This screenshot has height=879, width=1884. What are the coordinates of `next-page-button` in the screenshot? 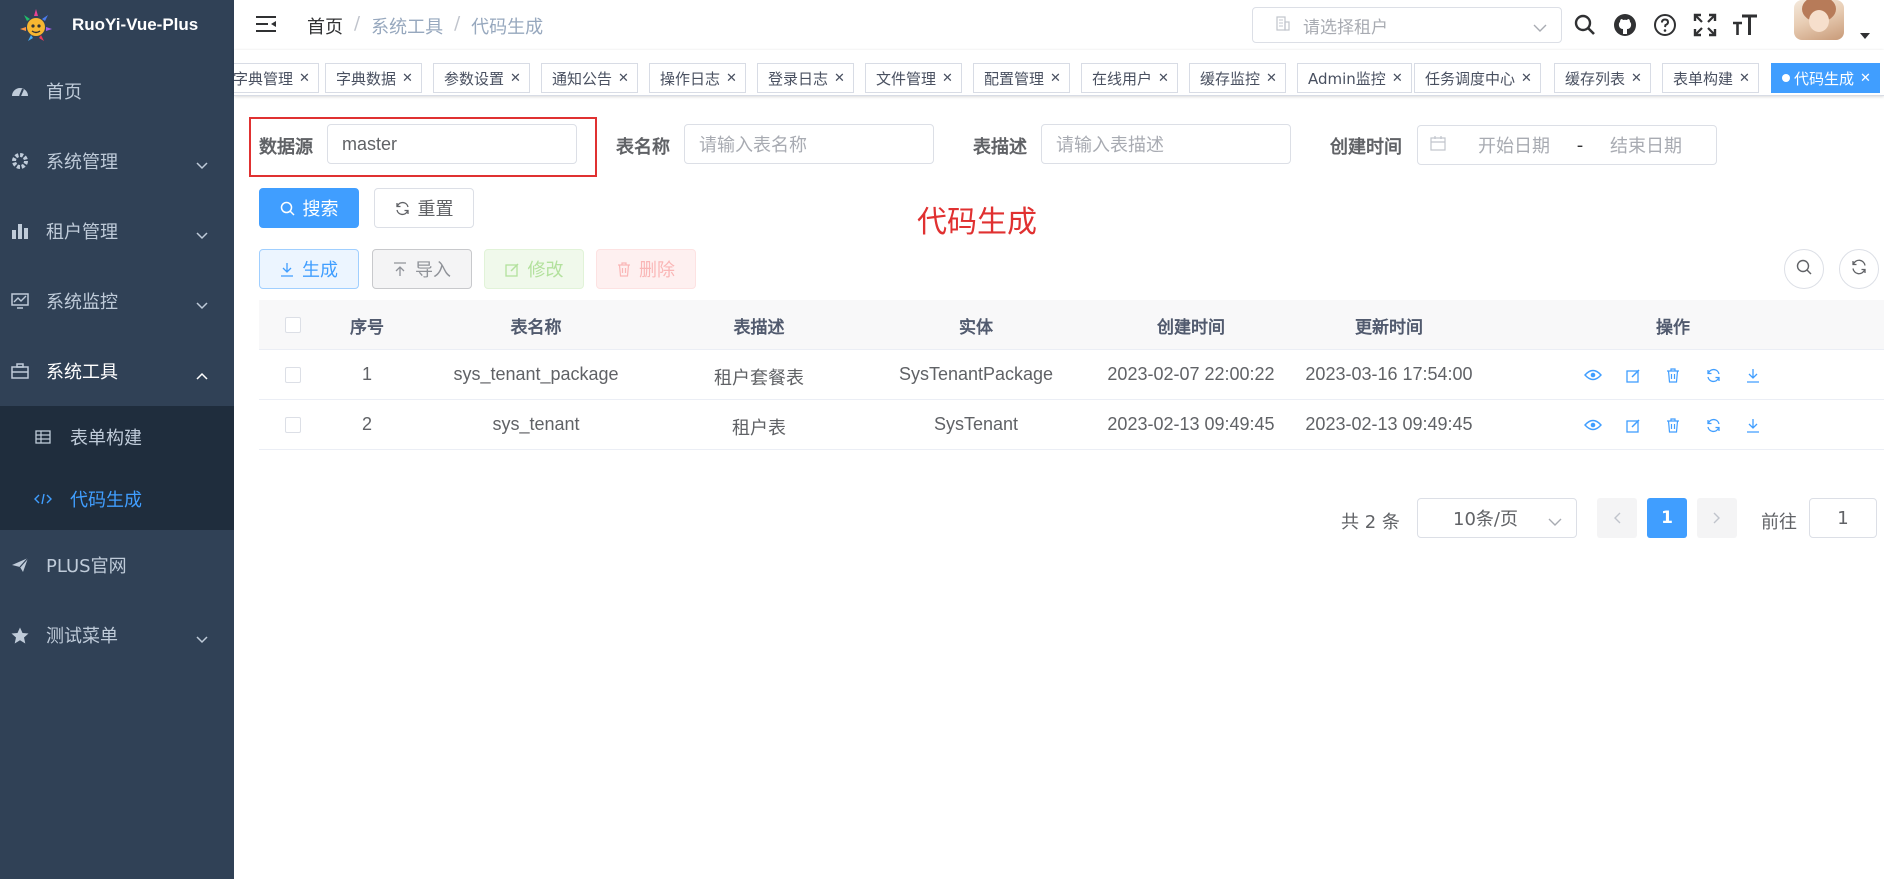 It's located at (1717, 518).